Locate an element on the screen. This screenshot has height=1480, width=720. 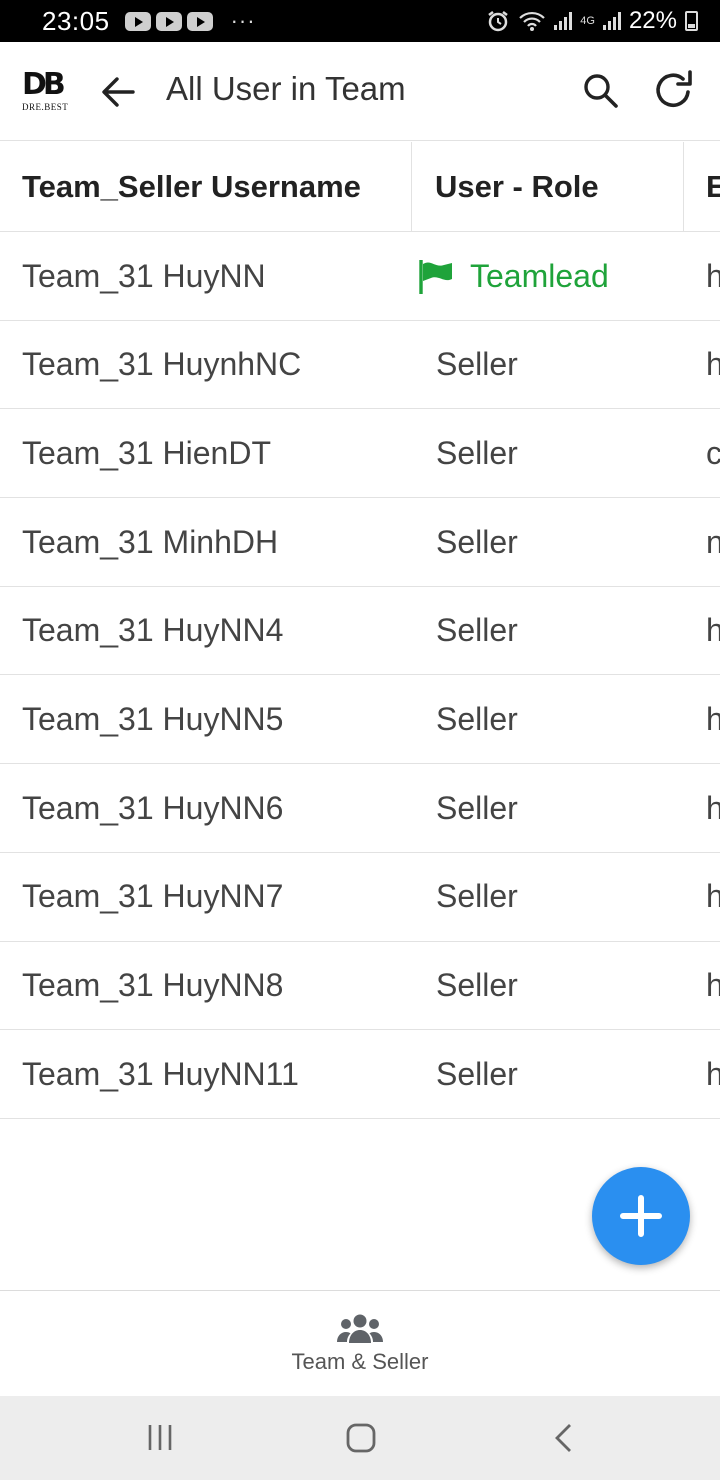
nav-label: Team & Seller is located at coordinates (360, 1361).